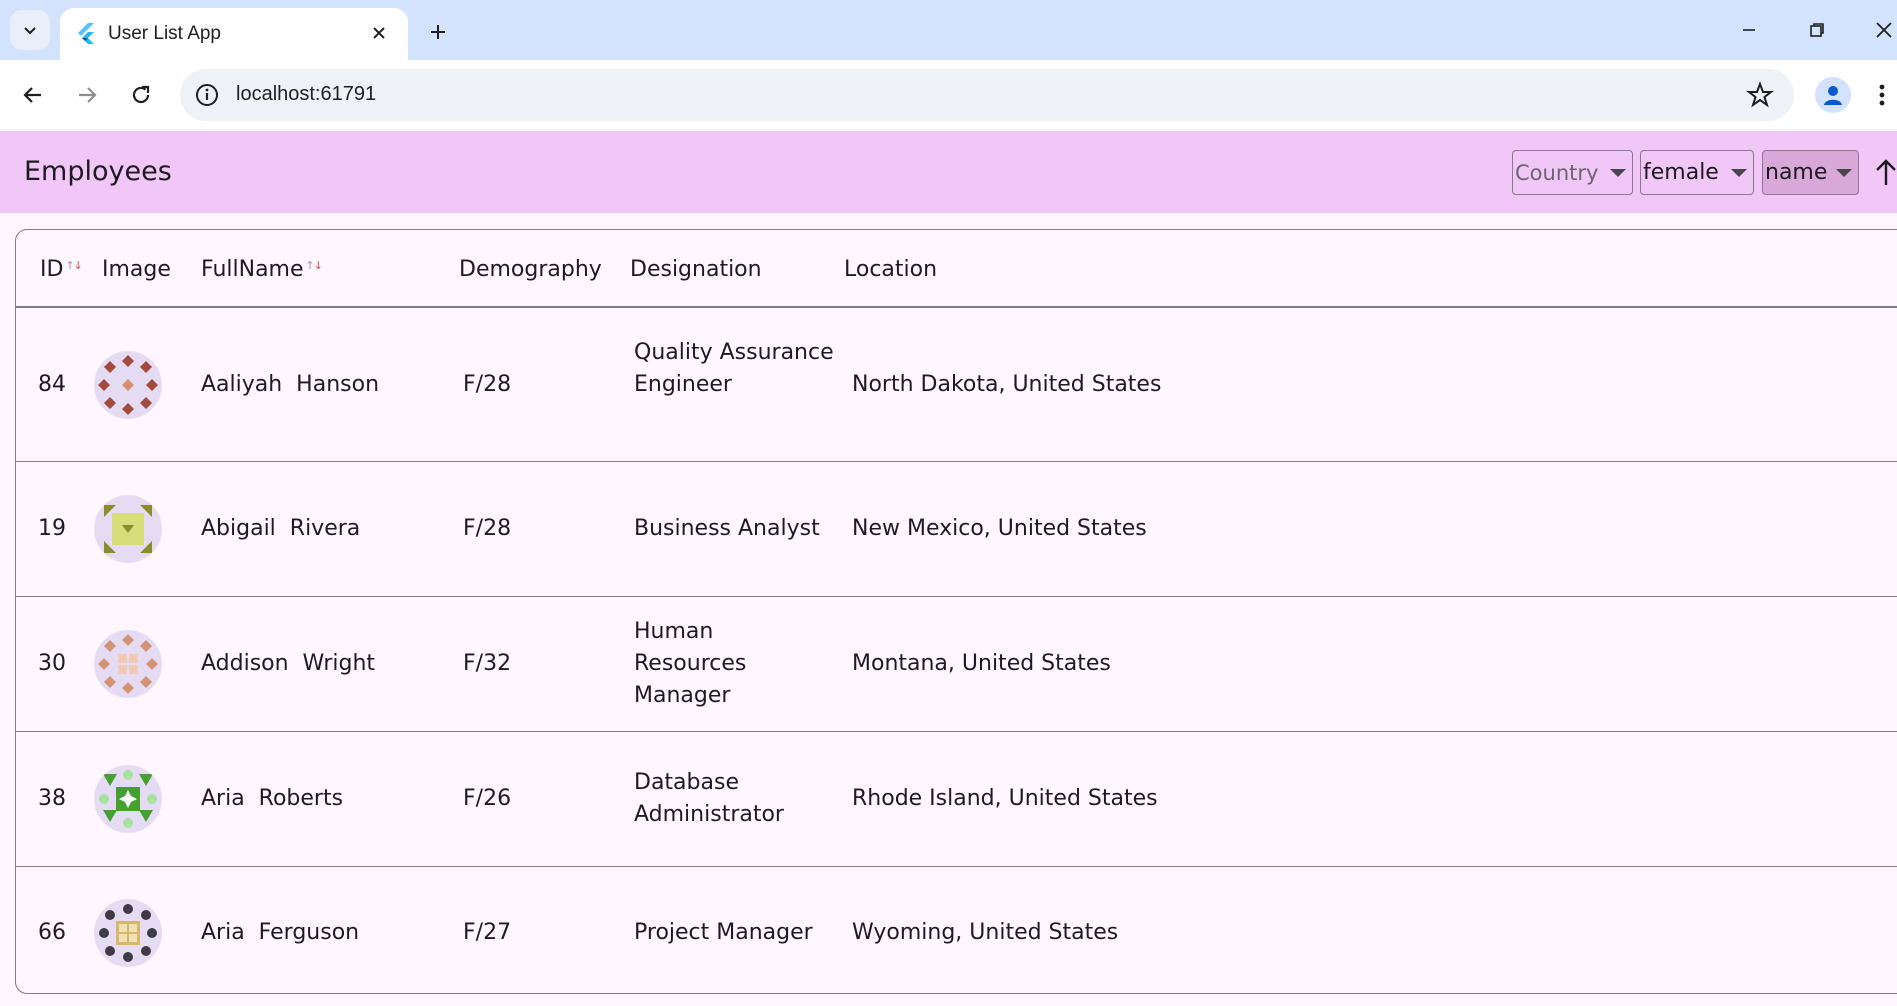 Image resolution: width=1897 pixels, height=1006 pixels. I want to click on cell-fullname: Aaliyah Hanson, so click(290, 384).